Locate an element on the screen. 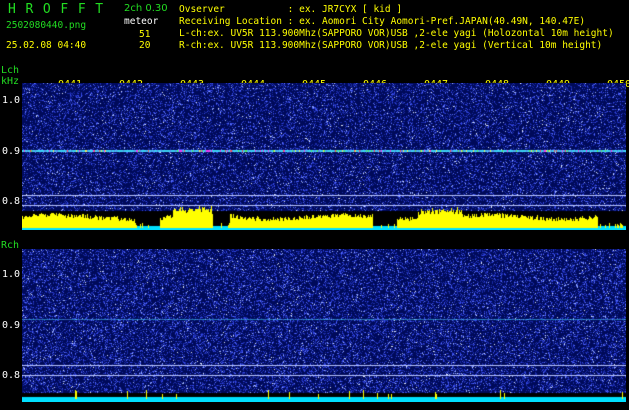 The image size is (629, 410). meteor-label: meteor is located at coordinates (141, 21).